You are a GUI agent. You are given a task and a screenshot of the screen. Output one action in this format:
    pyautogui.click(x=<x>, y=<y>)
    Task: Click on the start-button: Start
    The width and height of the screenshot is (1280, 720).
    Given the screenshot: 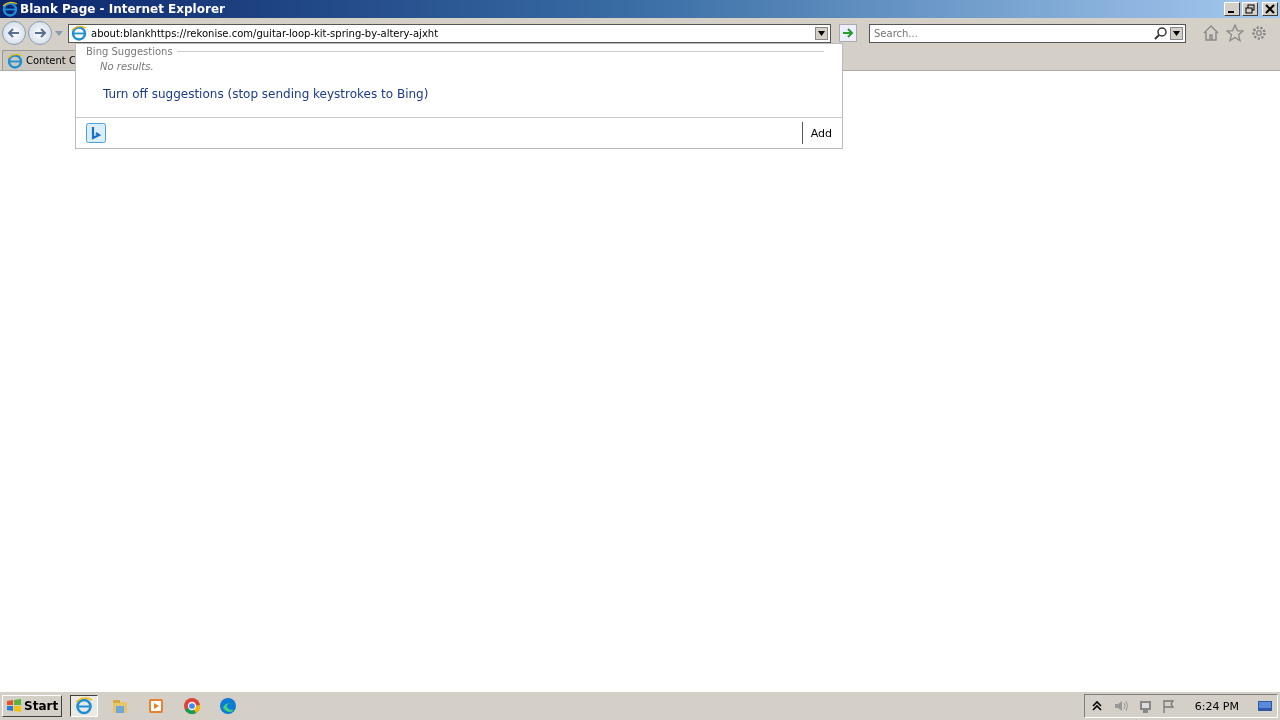 What is the action you would take?
    pyautogui.click(x=32, y=706)
    